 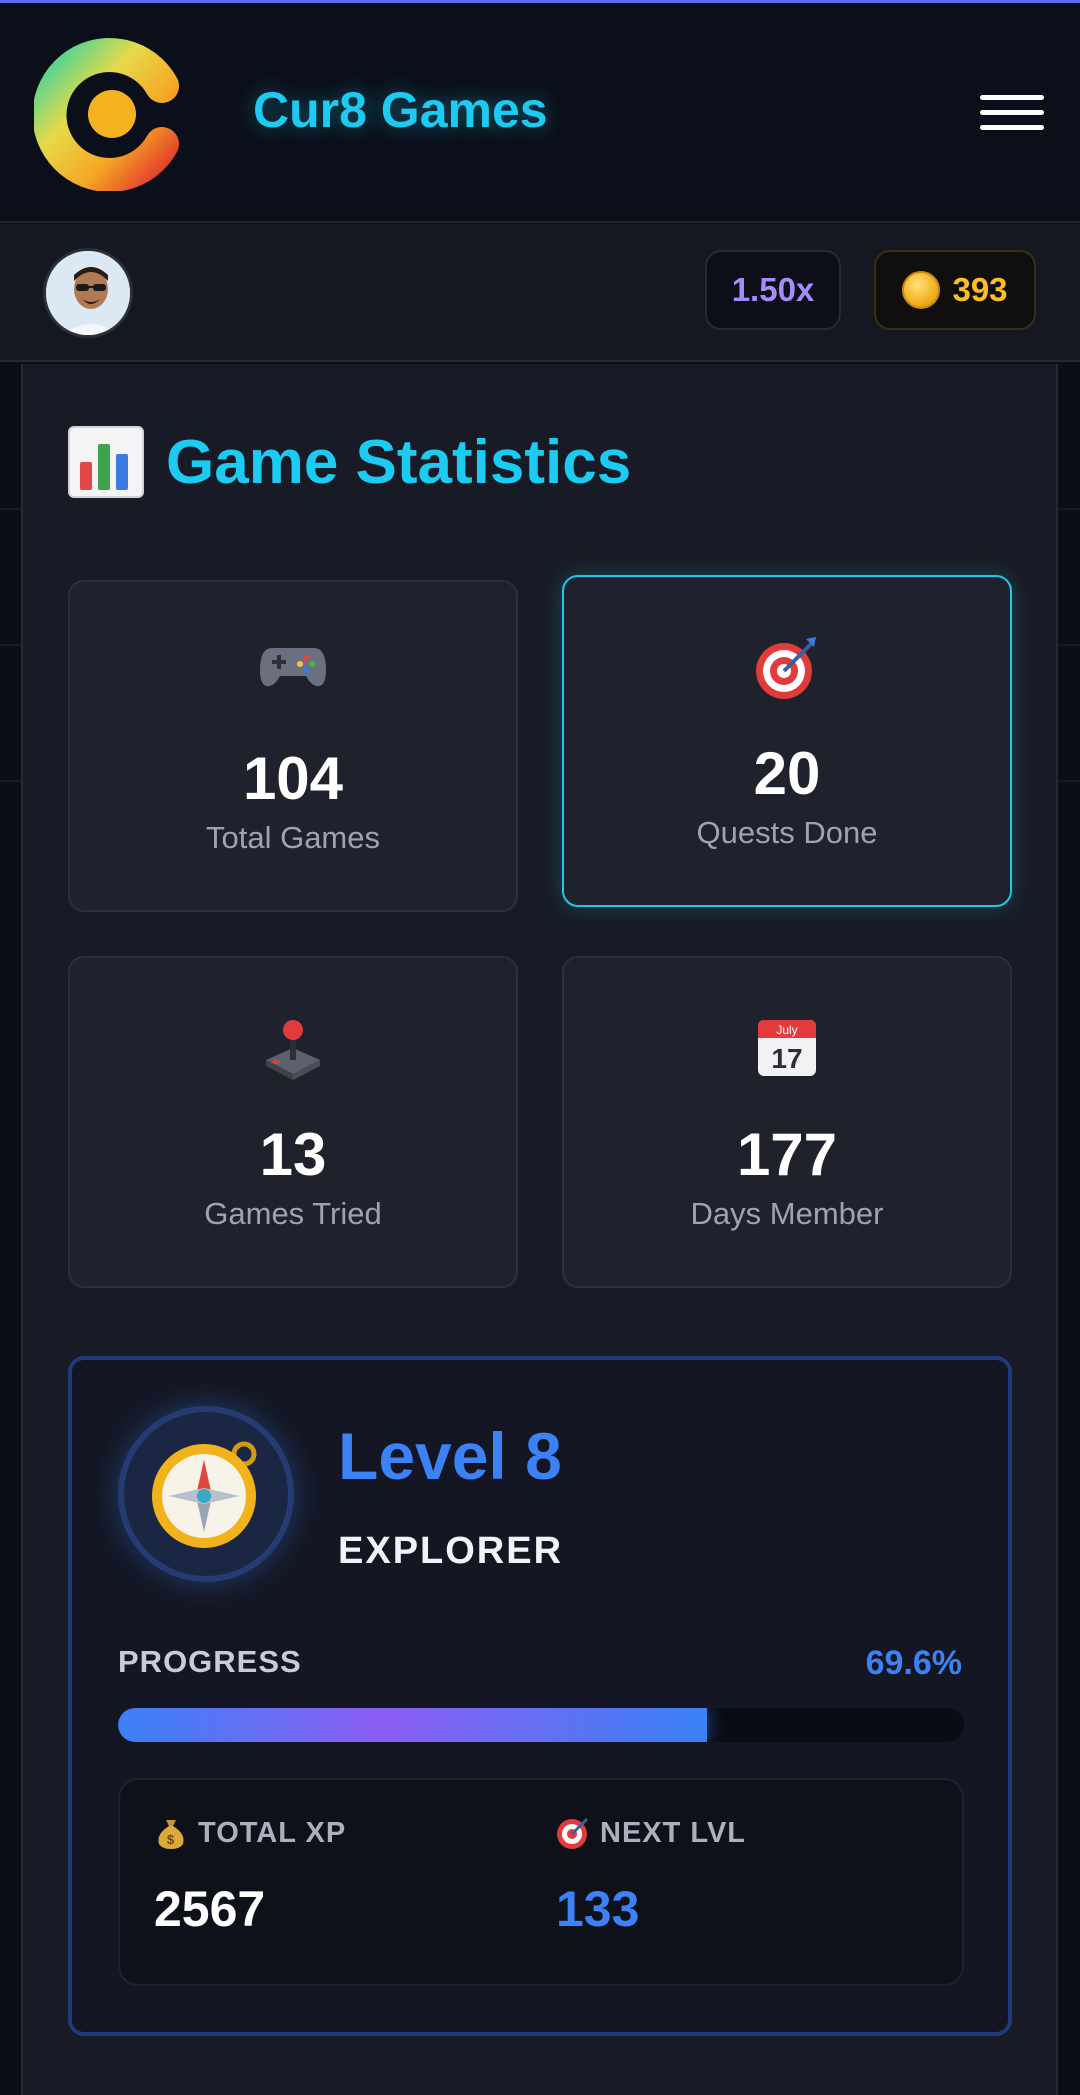 What do you see at coordinates (88, 293) in the screenshot?
I see `user-avatar` at bounding box center [88, 293].